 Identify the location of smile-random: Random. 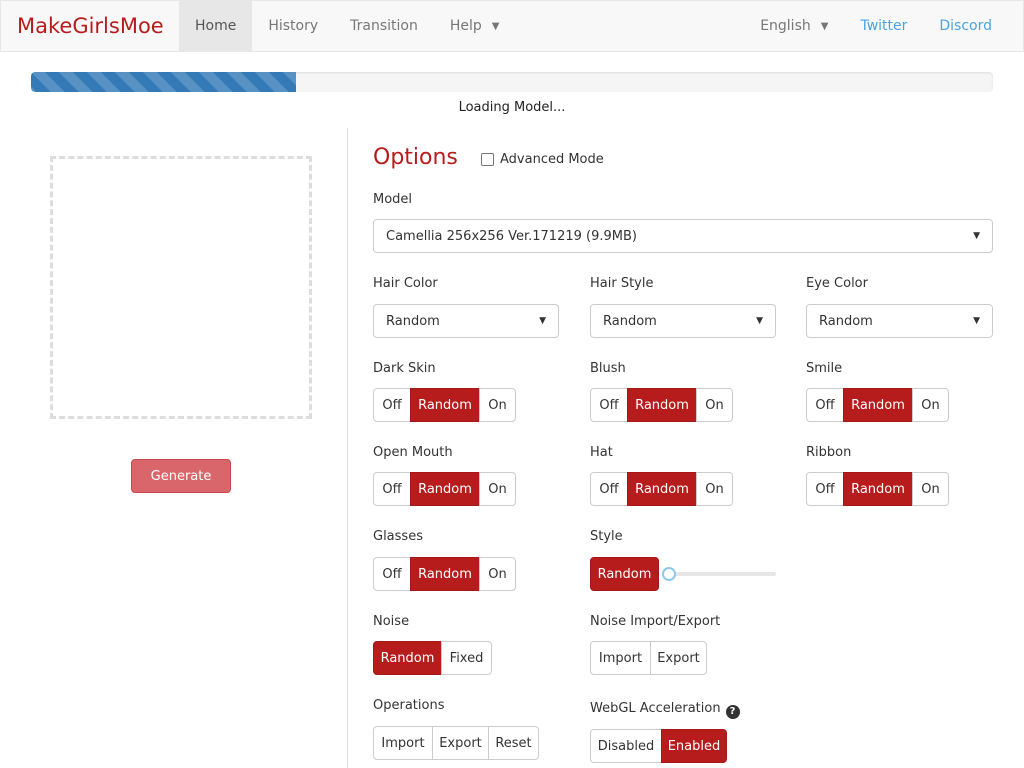
(878, 405).